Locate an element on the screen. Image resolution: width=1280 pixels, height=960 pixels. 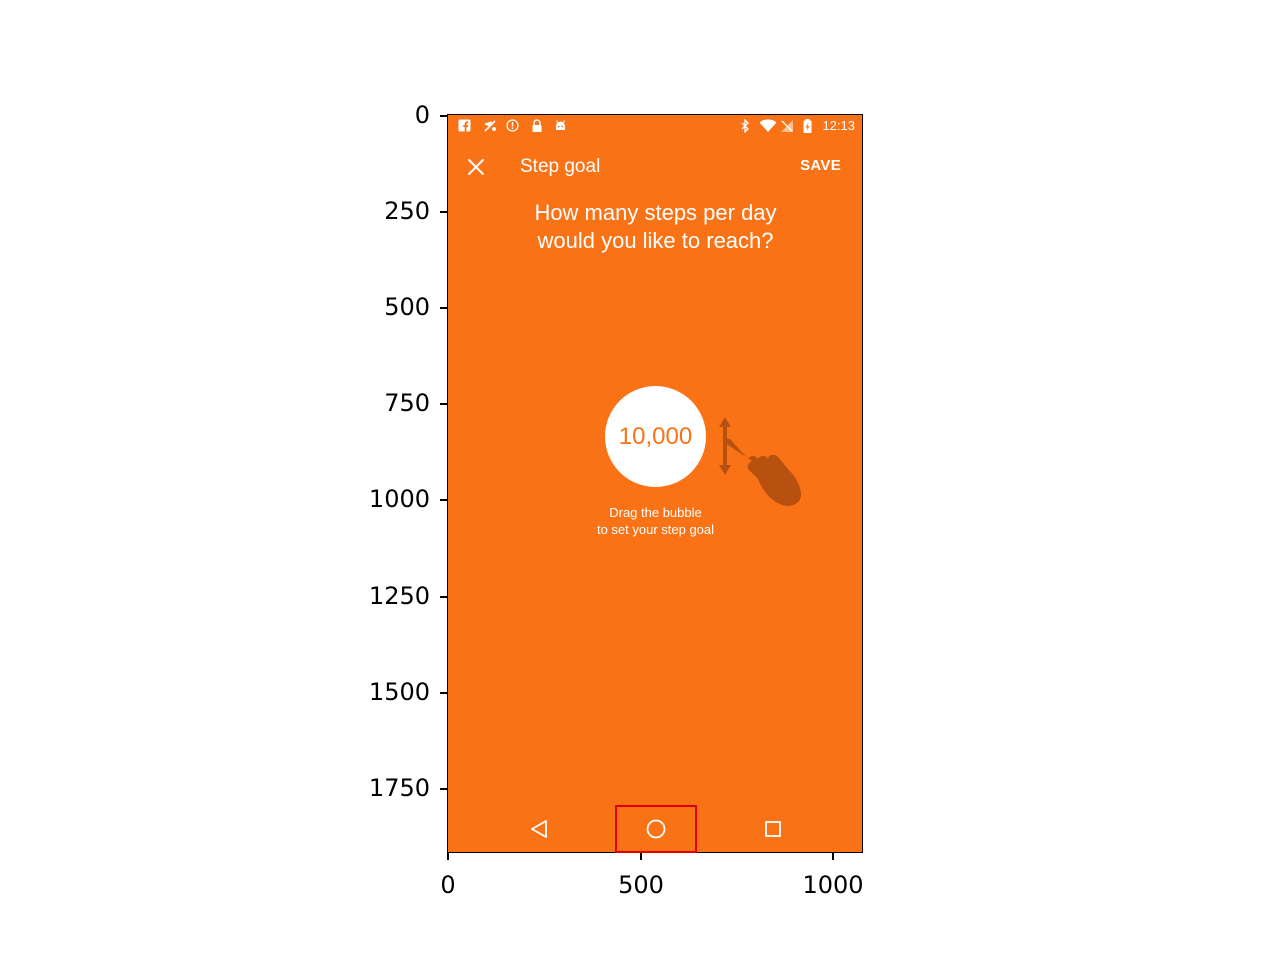
status-bar: 12:13 is located at coordinates (655, 126).